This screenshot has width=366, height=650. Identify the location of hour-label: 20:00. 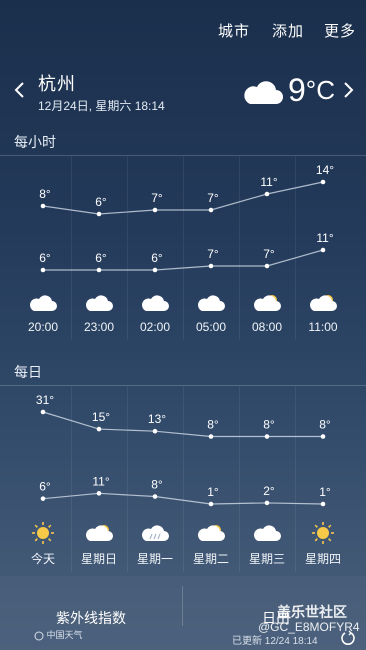
(43, 327).